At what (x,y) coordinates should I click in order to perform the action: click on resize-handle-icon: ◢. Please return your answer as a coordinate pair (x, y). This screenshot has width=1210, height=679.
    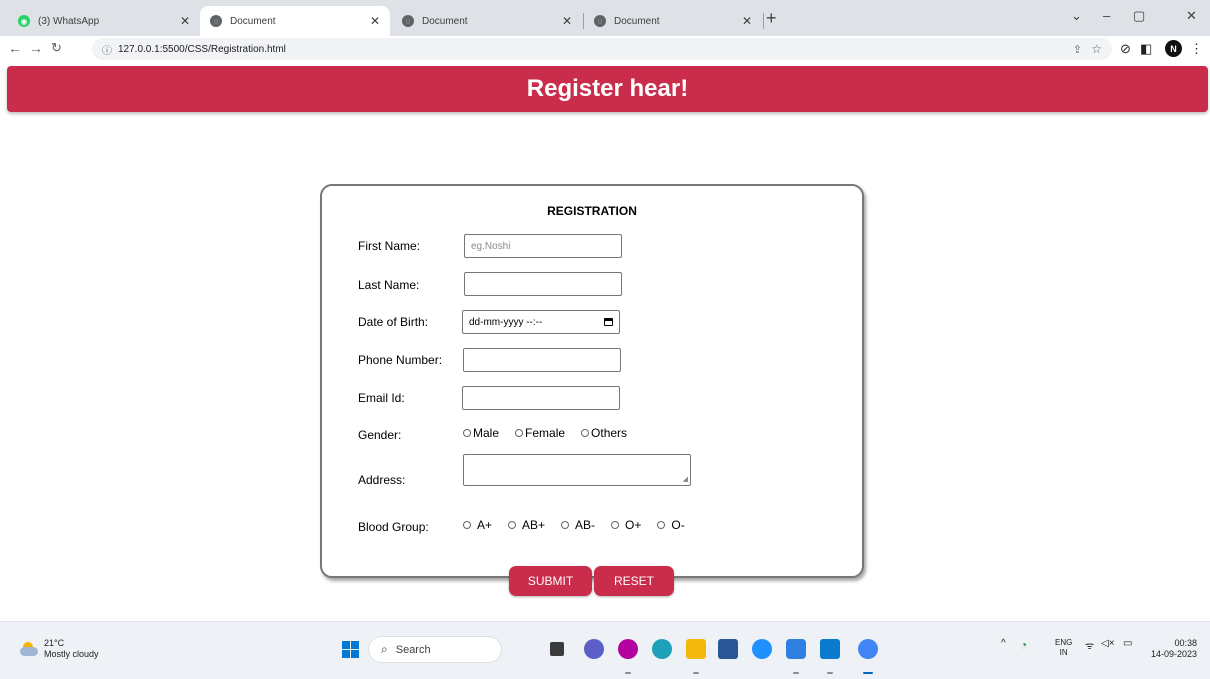
    Looking at the image, I should click on (685, 479).